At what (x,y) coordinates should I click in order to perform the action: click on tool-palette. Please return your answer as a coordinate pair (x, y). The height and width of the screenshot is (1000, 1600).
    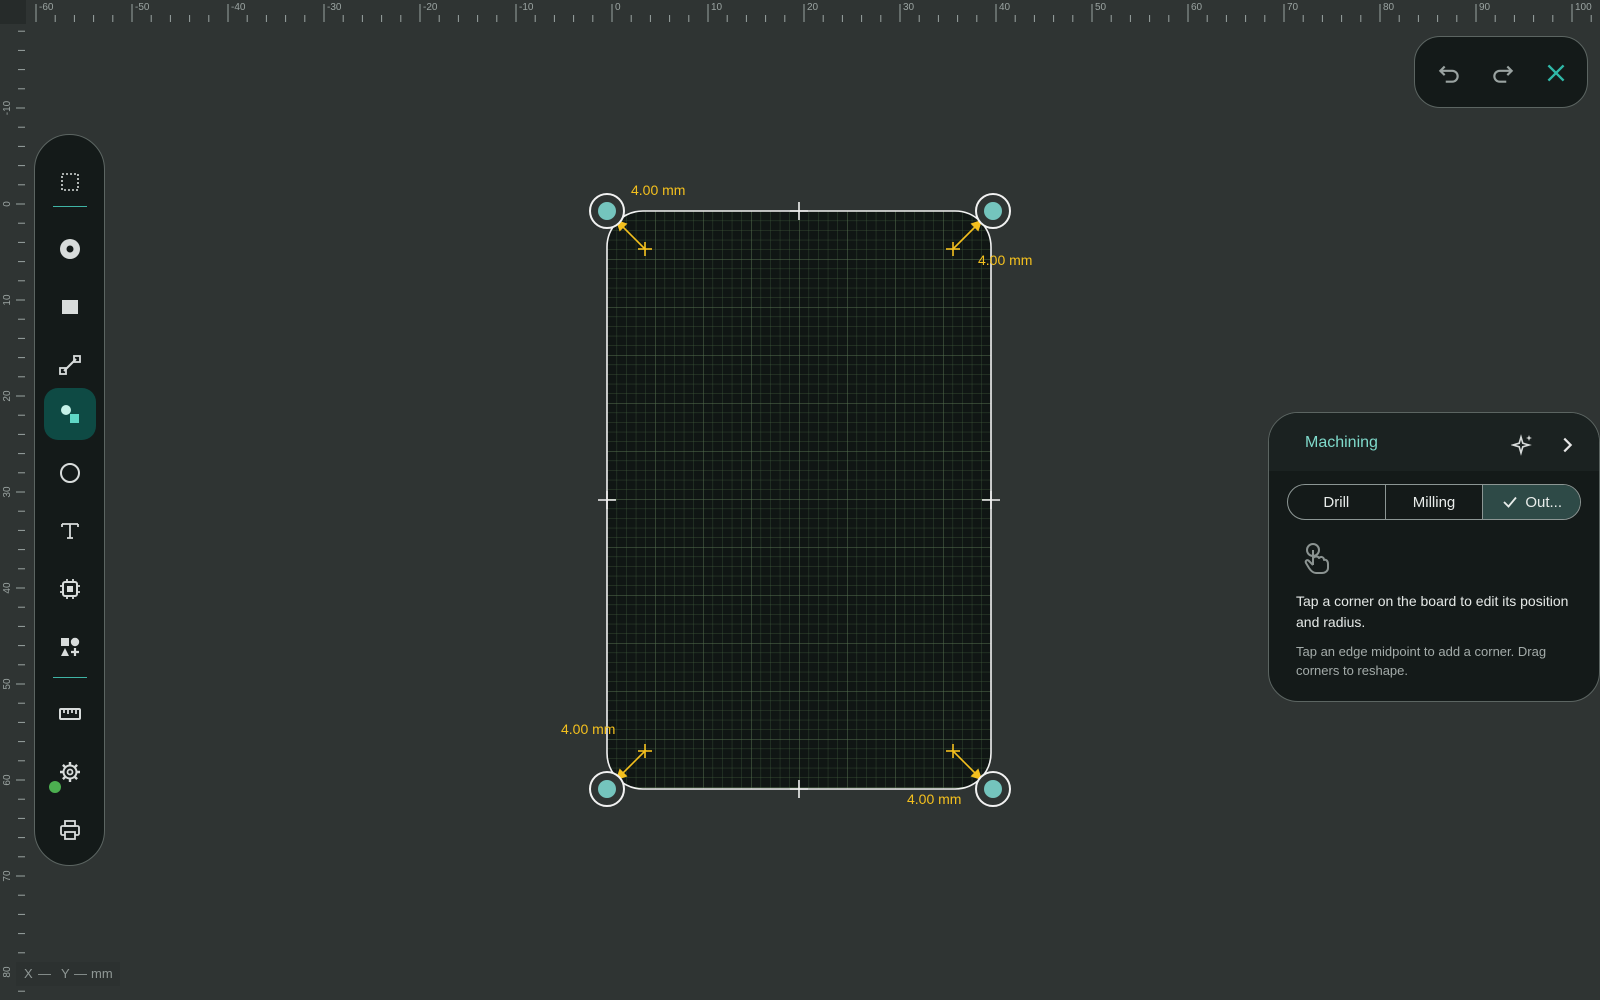
    Looking at the image, I should click on (69, 500).